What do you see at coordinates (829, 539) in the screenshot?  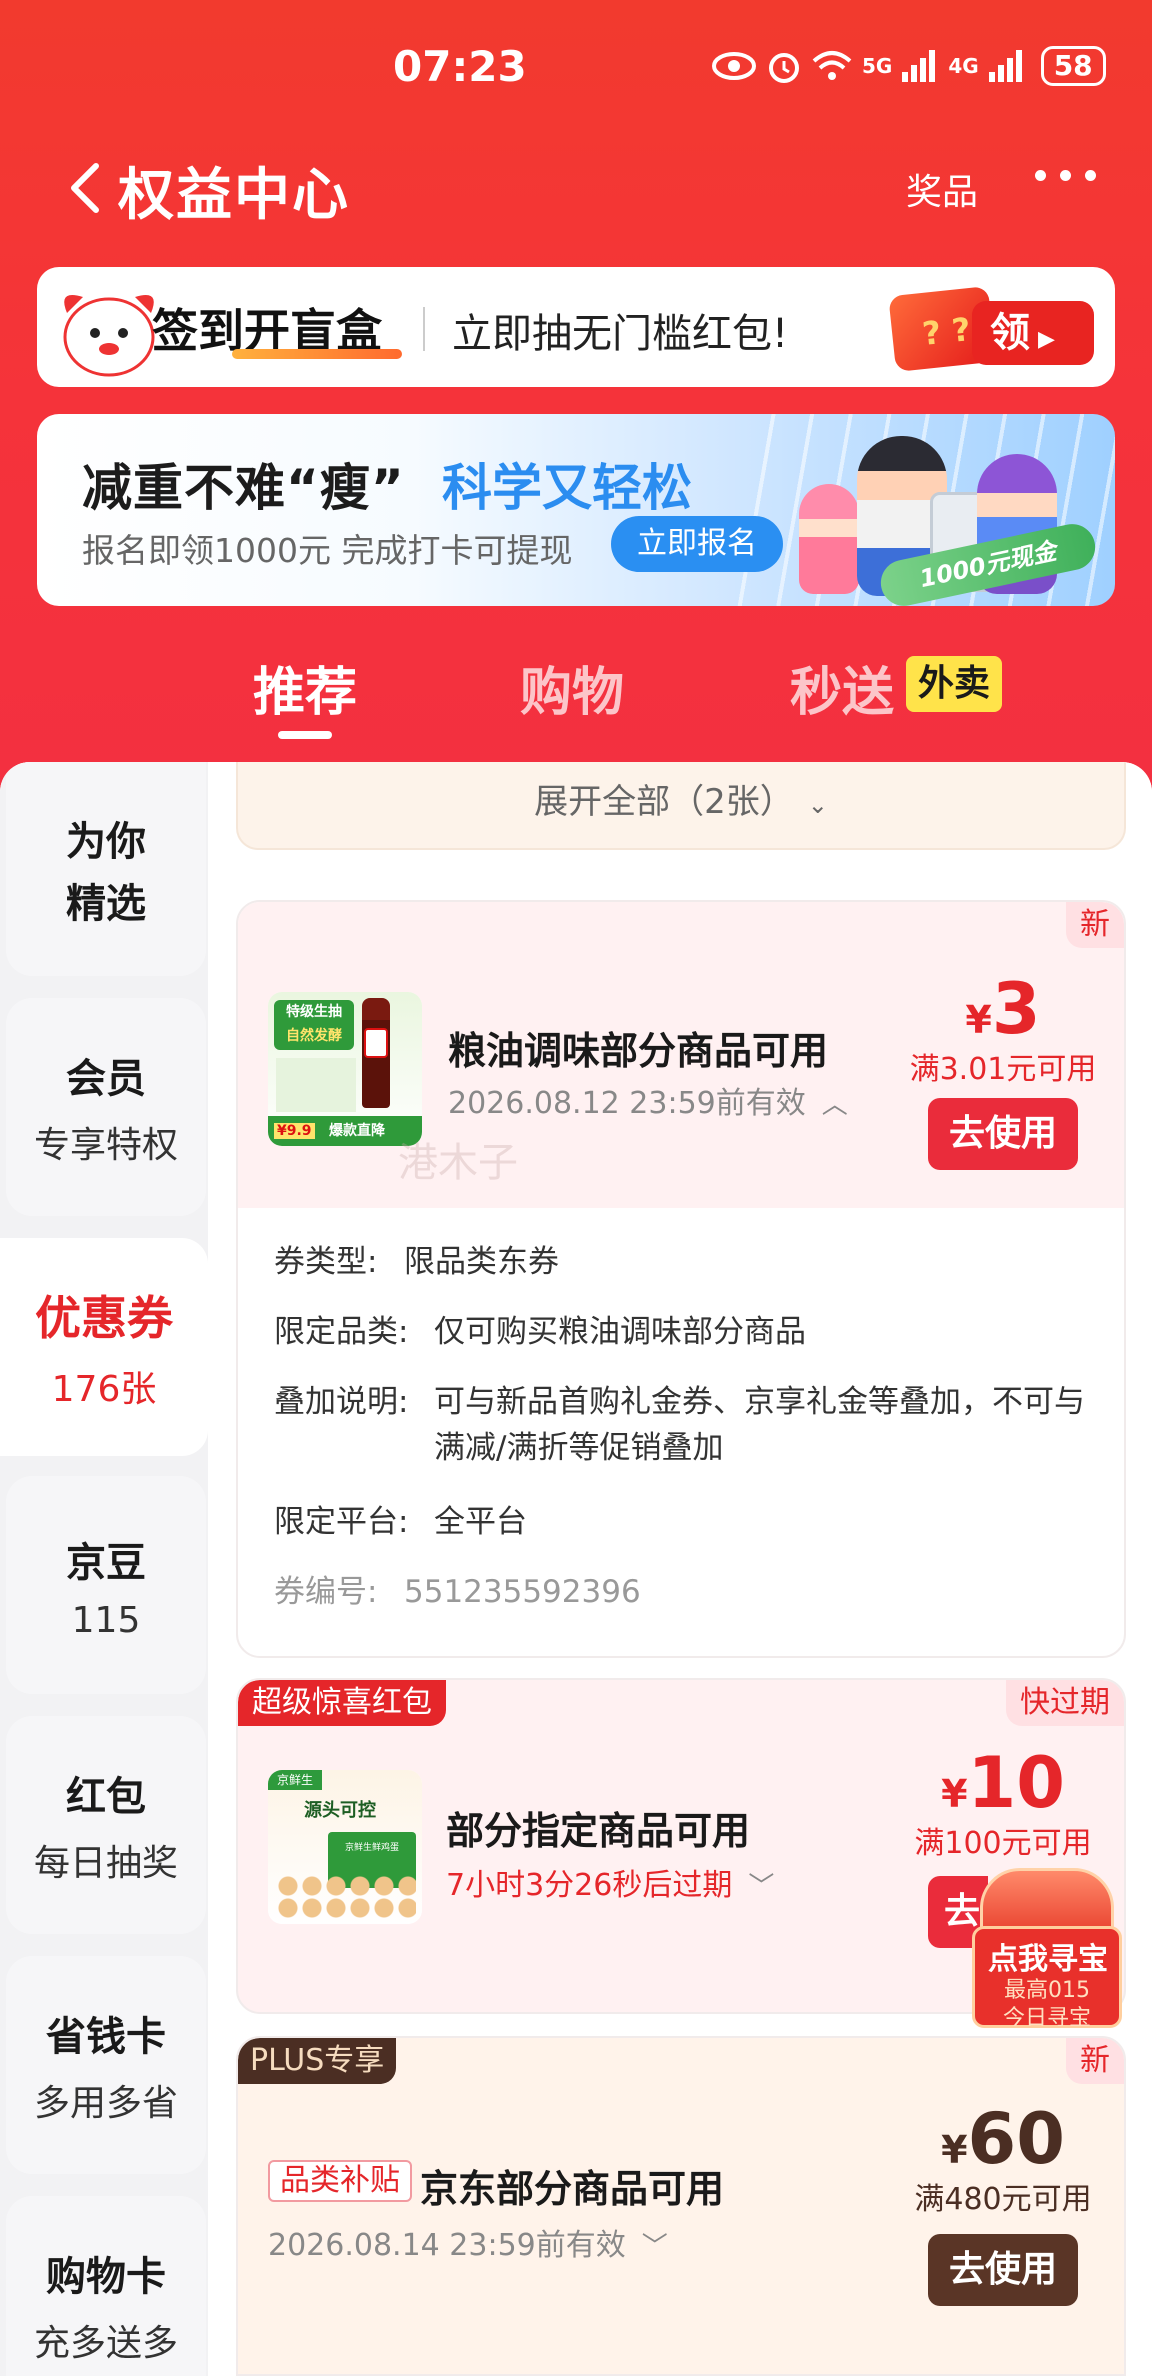 I see `girl-figure-icon` at bounding box center [829, 539].